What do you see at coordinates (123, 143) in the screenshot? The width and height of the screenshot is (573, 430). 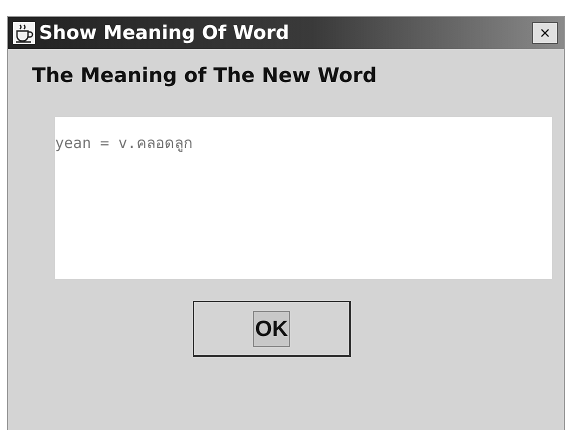 I see `meaning-text: yean = v.คลอดลูก` at bounding box center [123, 143].